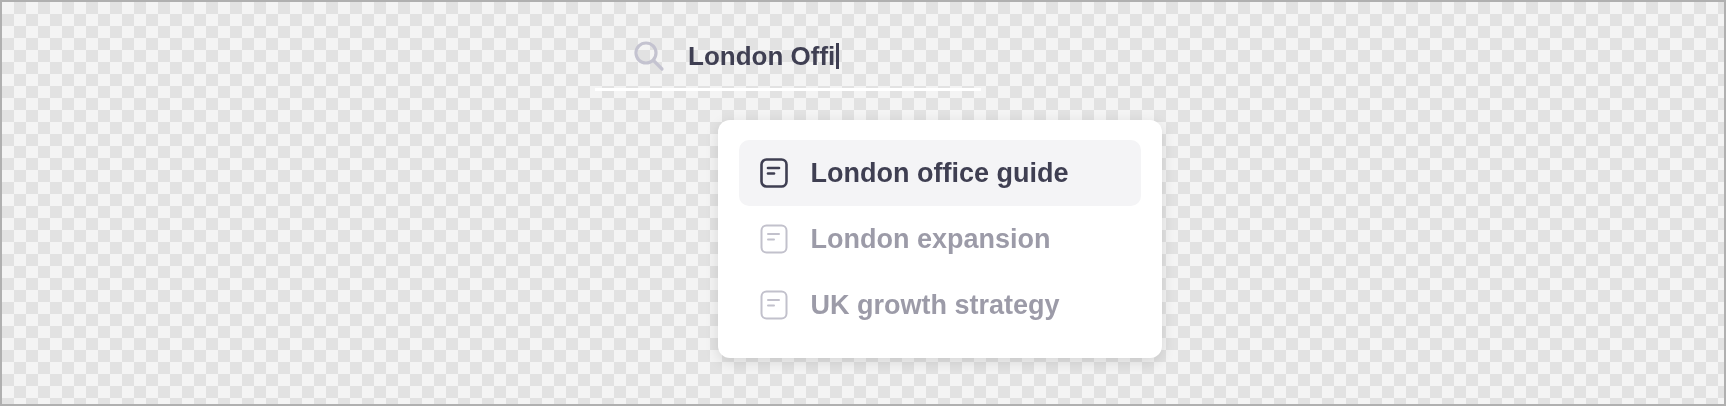 This screenshot has width=1726, height=406. Describe the element at coordinates (939, 173) in the screenshot. I see `result-item: London office guide` at that location.